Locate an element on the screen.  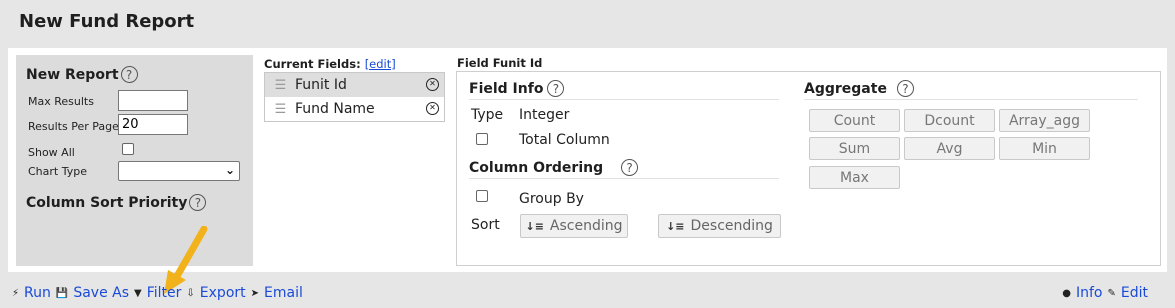
save-as-link: Save As is located at coordinates (101, 293).